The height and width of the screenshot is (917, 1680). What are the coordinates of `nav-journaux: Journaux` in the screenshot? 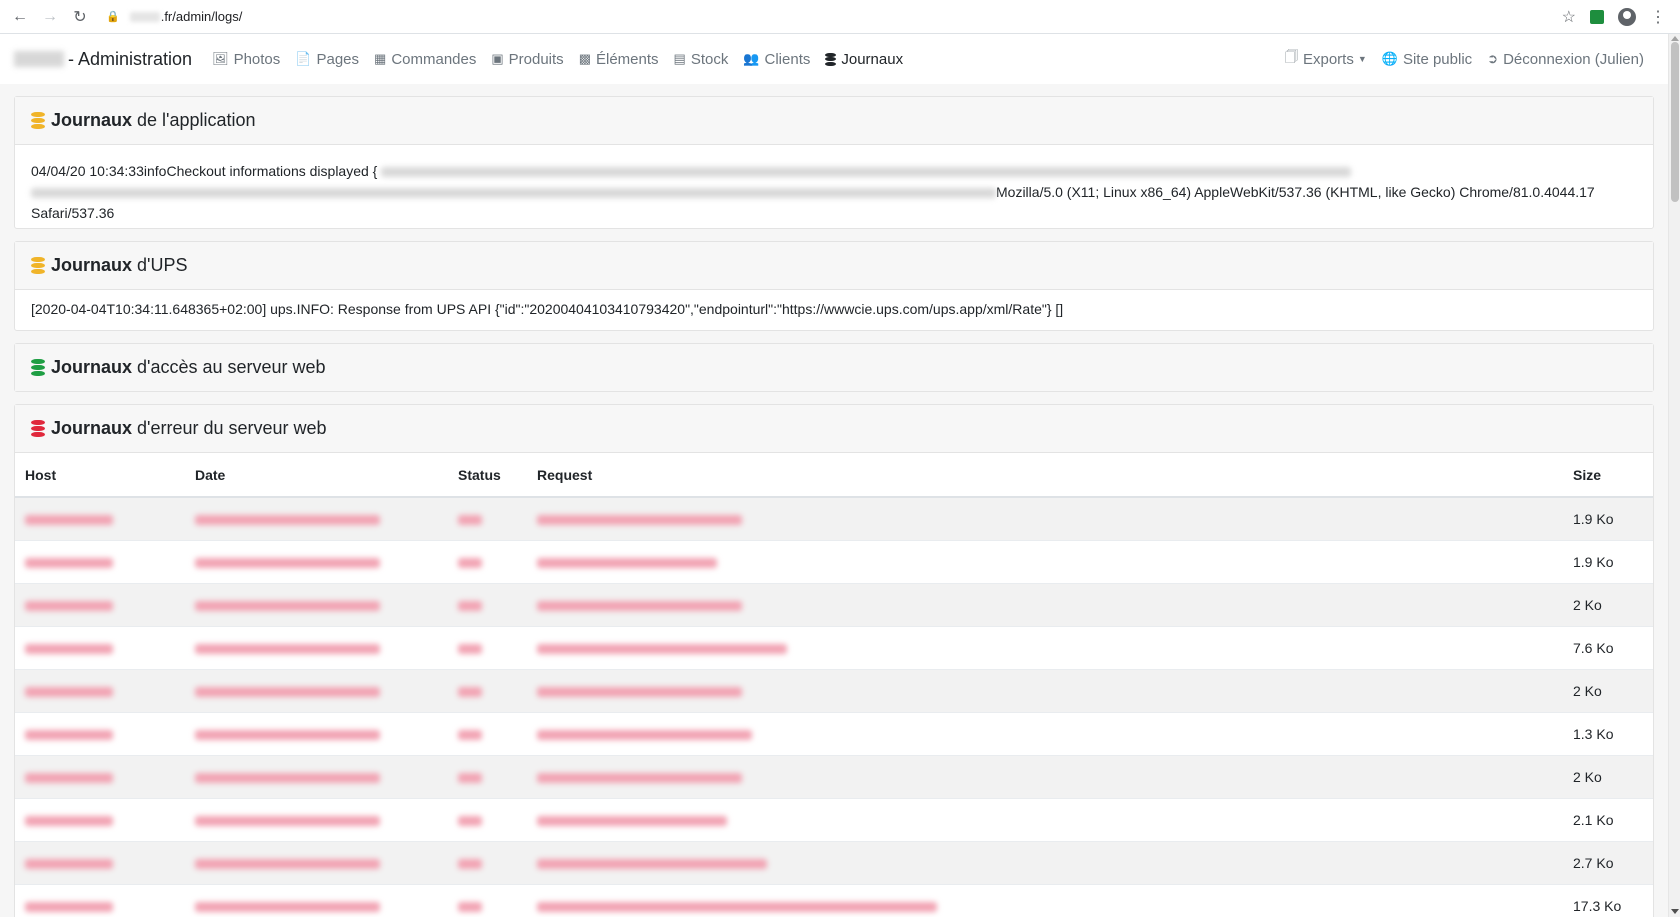 It's located at (864, 59).